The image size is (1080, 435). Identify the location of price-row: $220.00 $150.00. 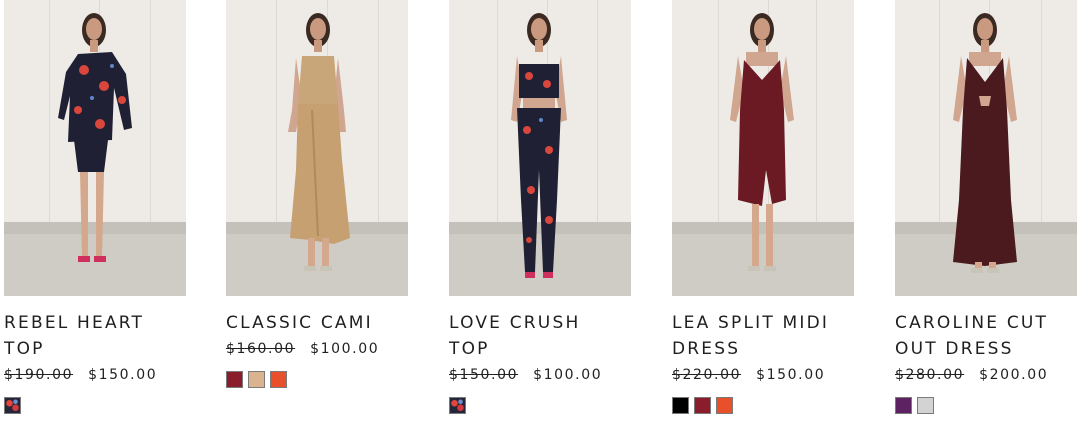
(763, 375).